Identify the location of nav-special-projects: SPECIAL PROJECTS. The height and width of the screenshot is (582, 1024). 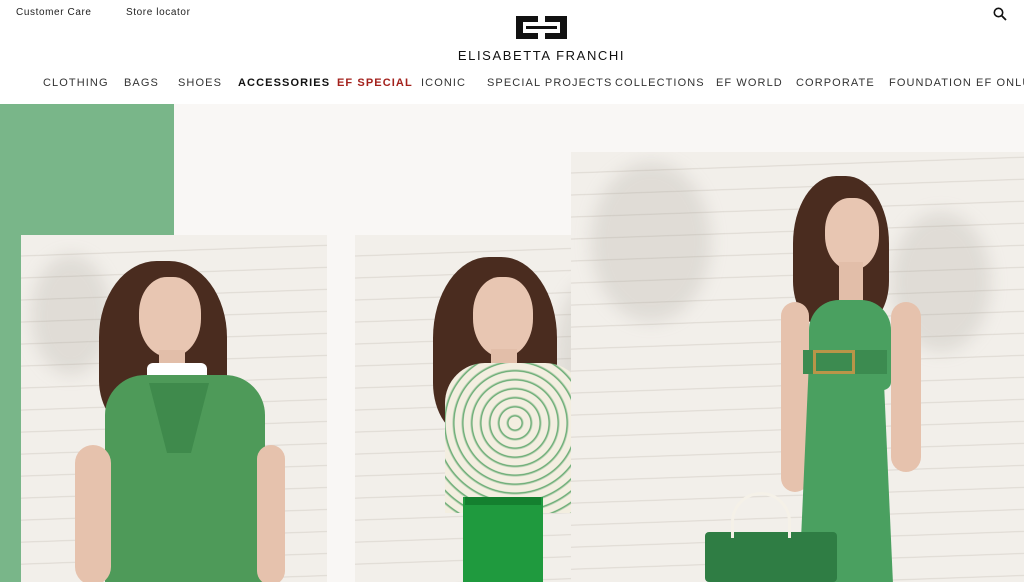
(549, 83).